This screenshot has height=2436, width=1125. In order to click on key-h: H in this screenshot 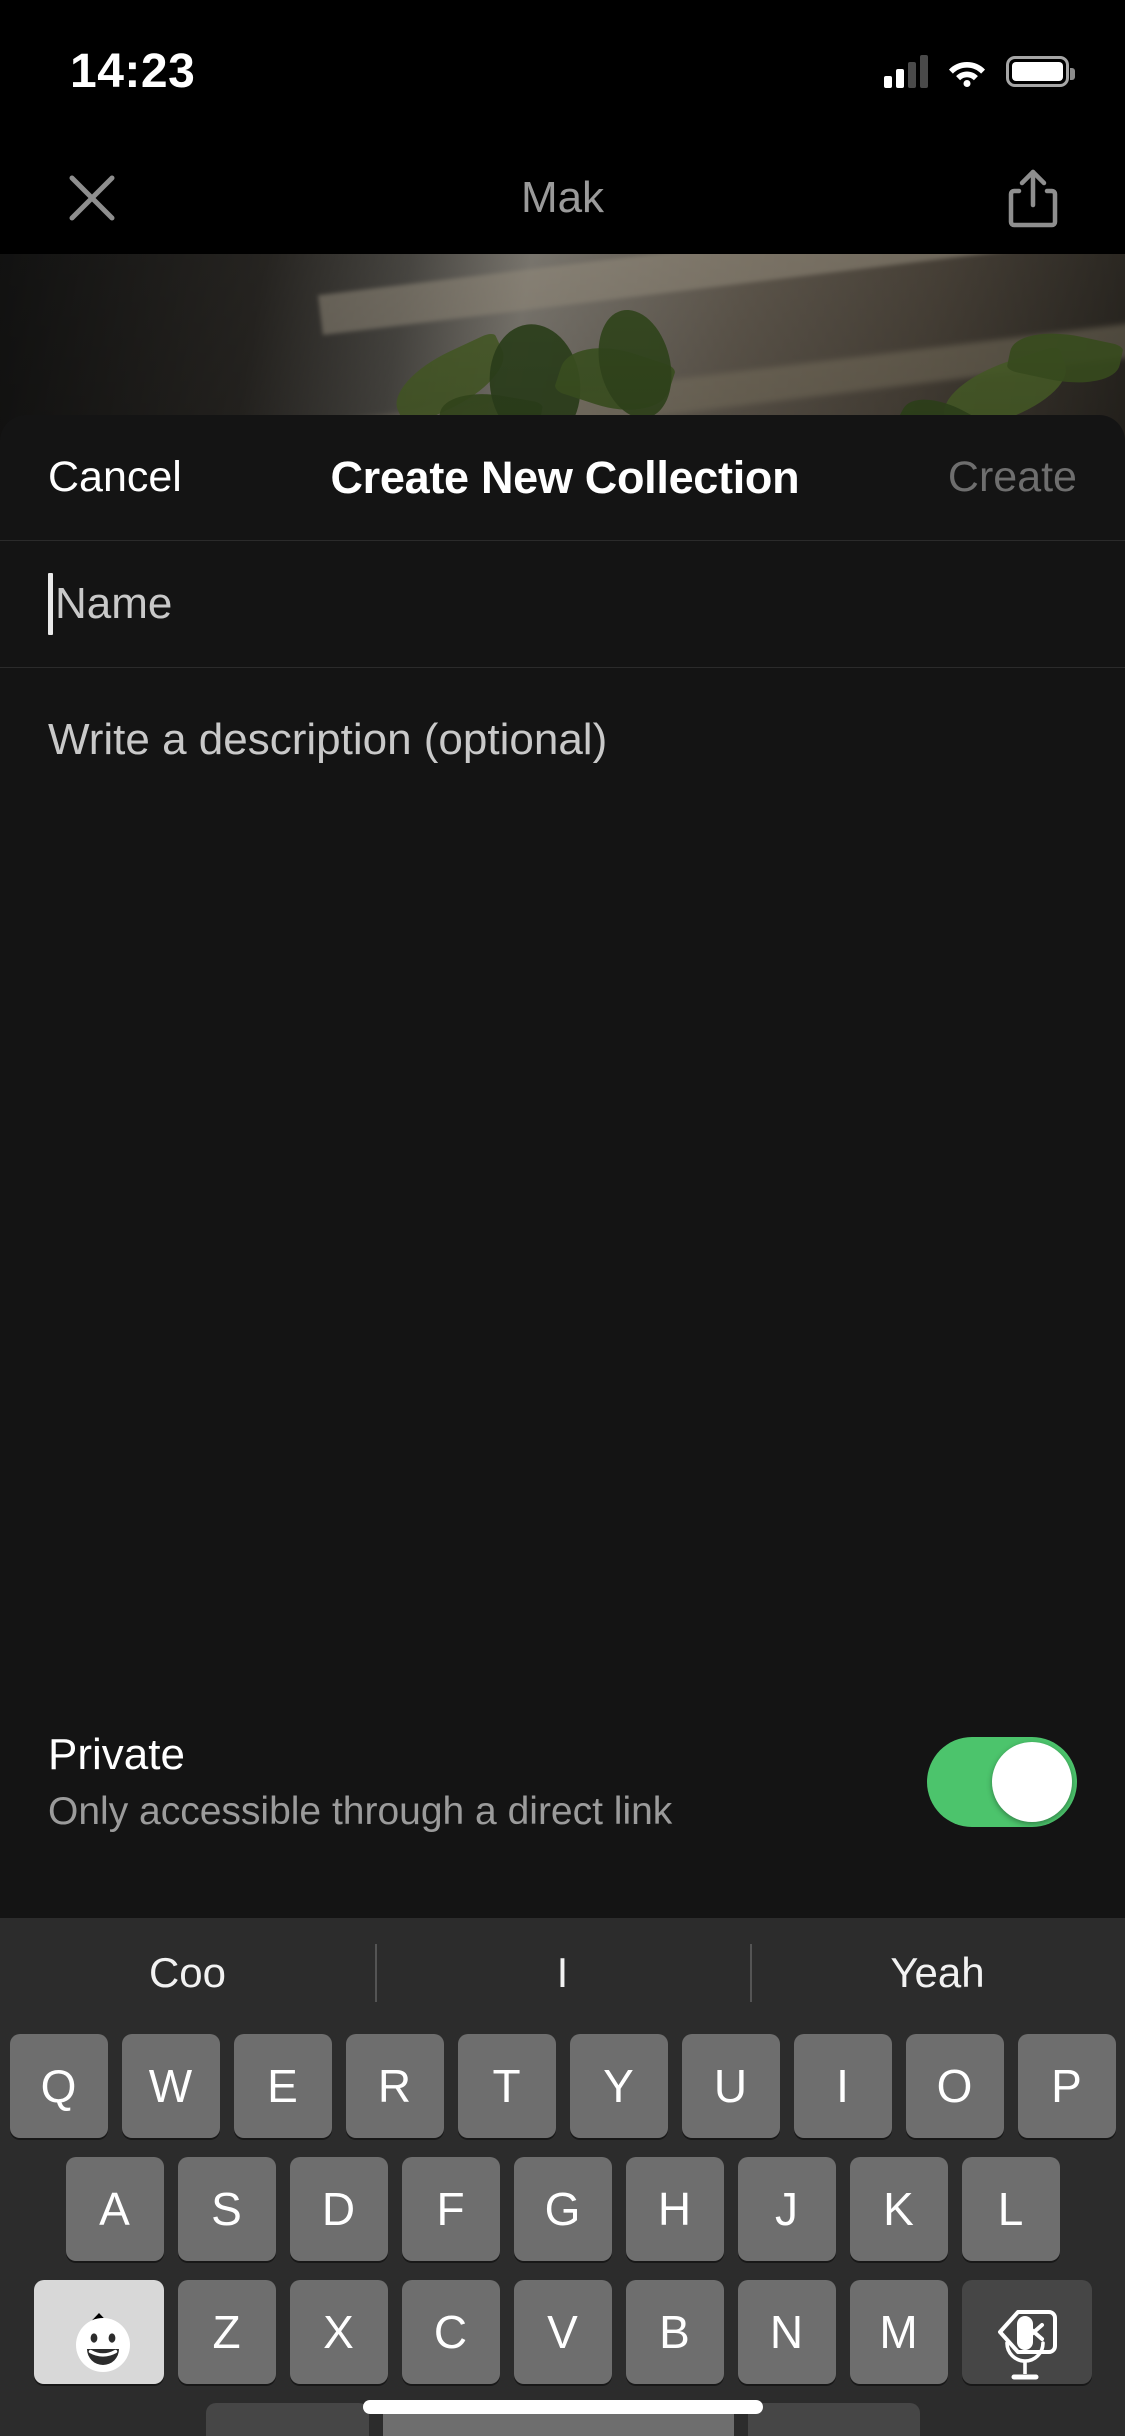, I will do `click(674, 2209)`.